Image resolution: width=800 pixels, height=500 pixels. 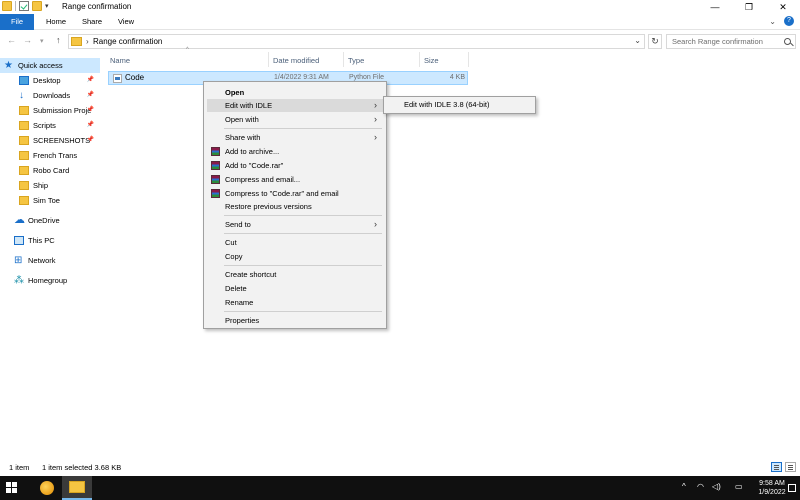 What do you see at coordinates (446, 104) in the screenshot?
I see `menu-item-edit-with-idle-38: Edit with IDLE 3.8 (64-bit)` at bounding box center [446, 104].